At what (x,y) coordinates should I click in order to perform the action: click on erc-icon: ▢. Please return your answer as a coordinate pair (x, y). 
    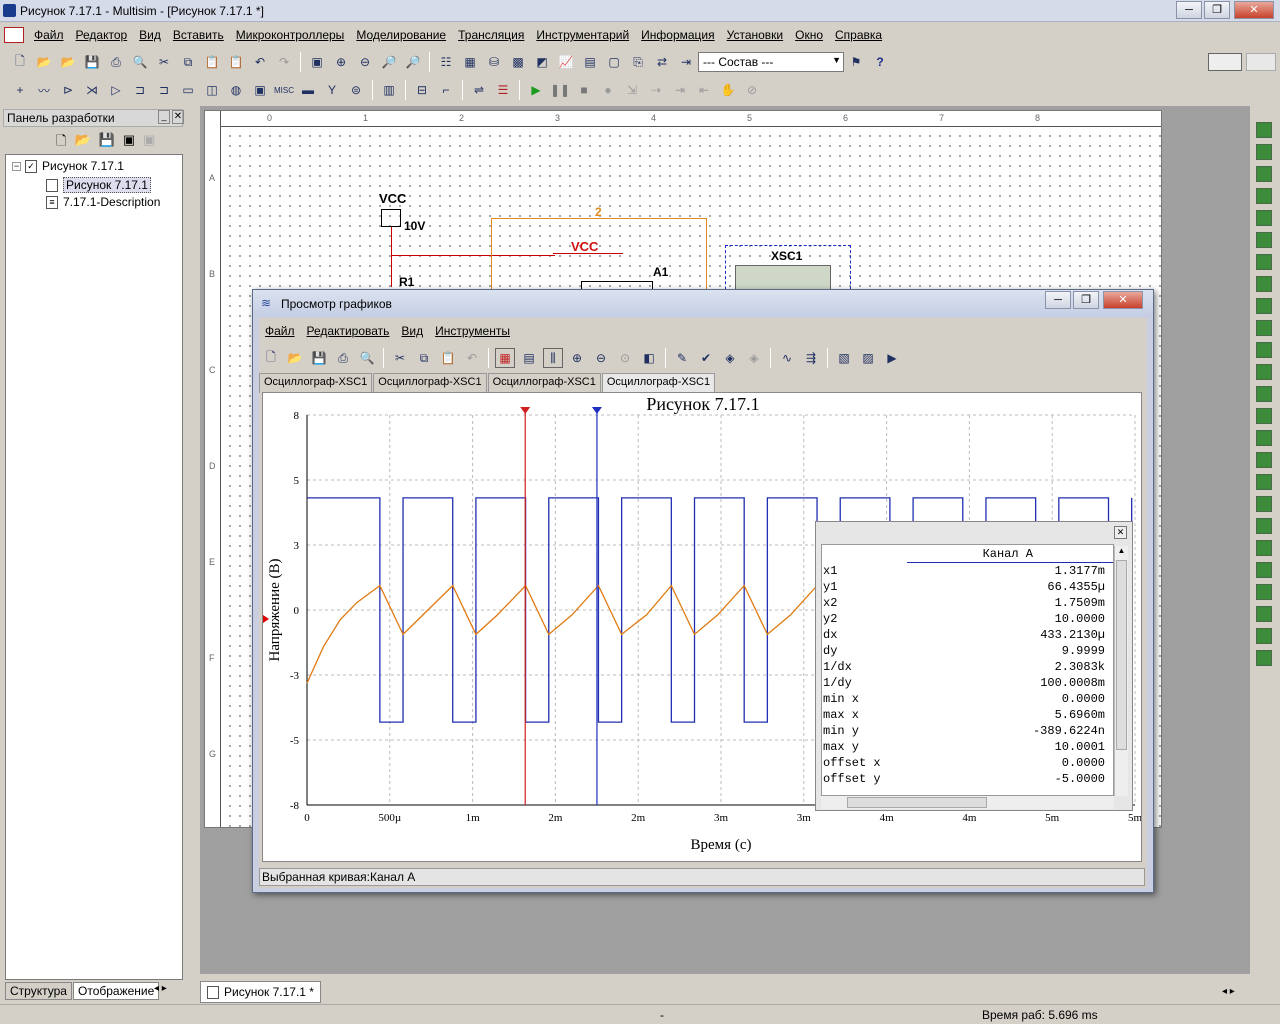
    Looking at the image, I should click on (614, 62).